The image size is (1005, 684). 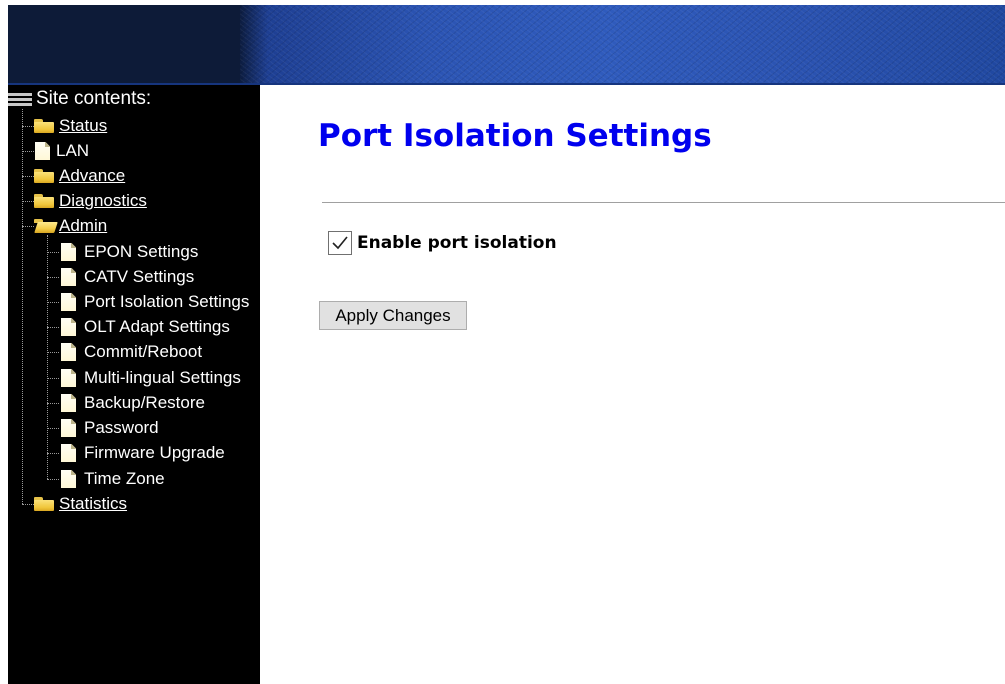 What do you see at coordinates (166, 302) in the screenshot?
I see `sidebar-item-label: Port Isolation Settings` at bounding box center [166, 302].